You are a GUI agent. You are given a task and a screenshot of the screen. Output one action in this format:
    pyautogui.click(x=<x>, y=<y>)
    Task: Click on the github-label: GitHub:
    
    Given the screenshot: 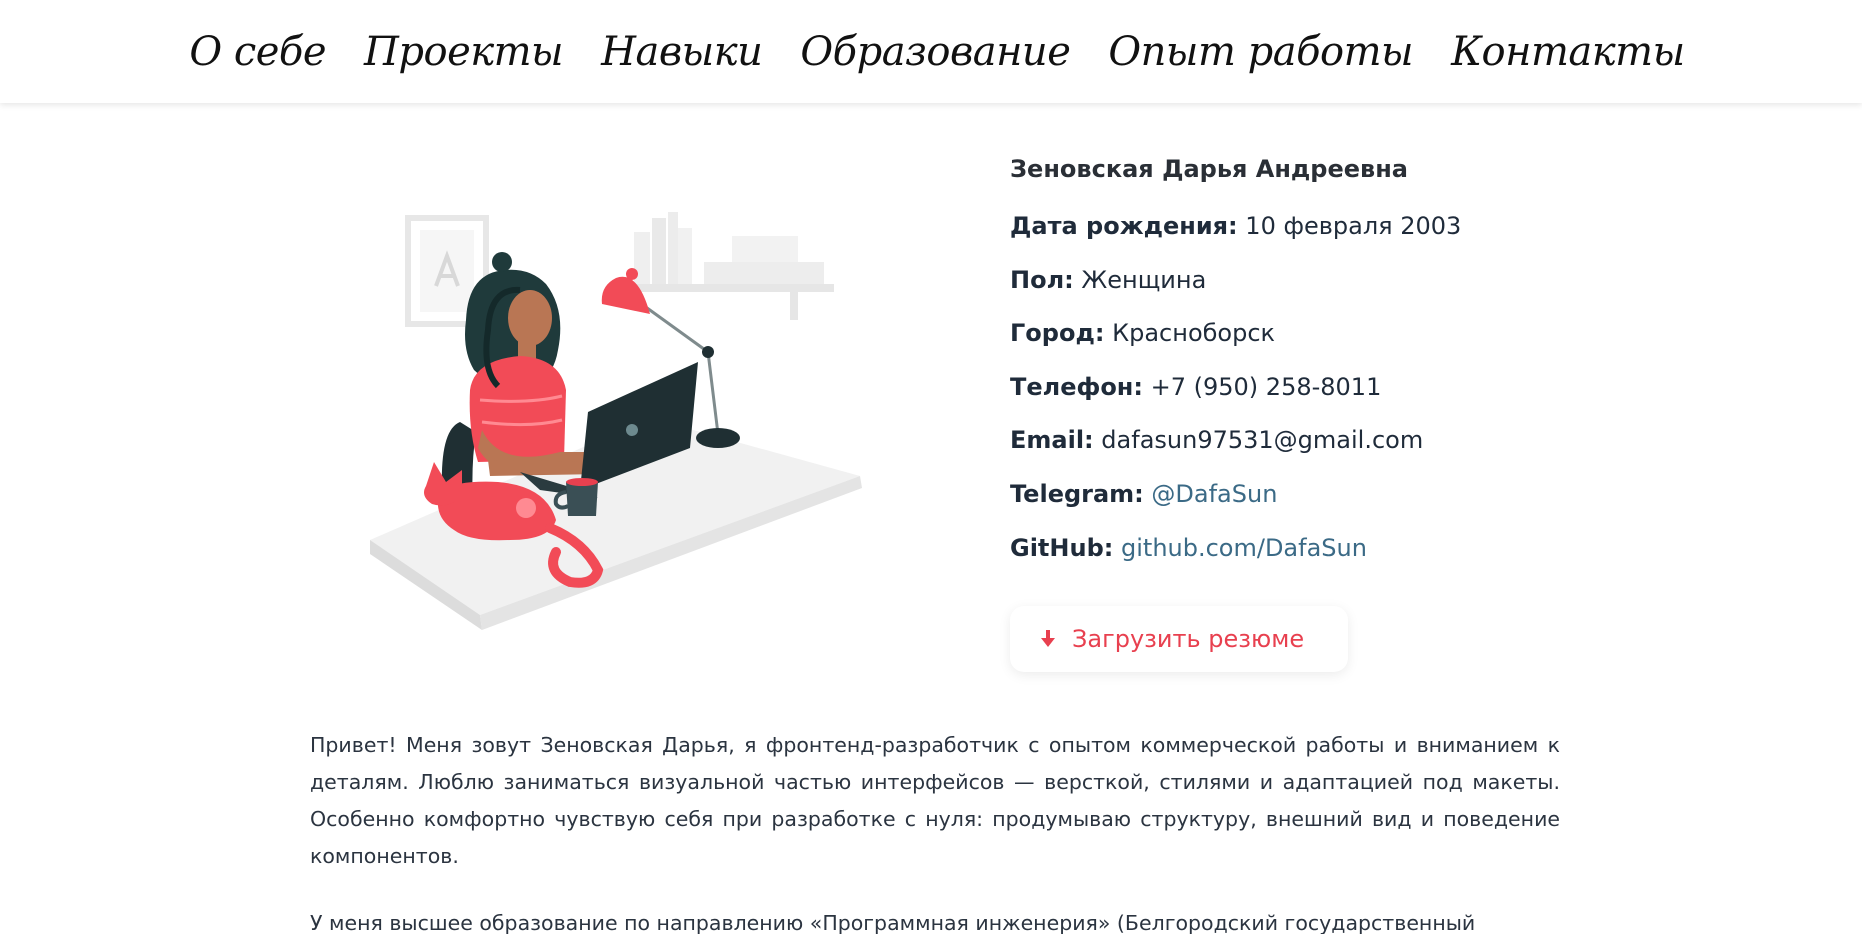 What is the action you would take?
    pyautogui.click(x=1062, y=547)
    